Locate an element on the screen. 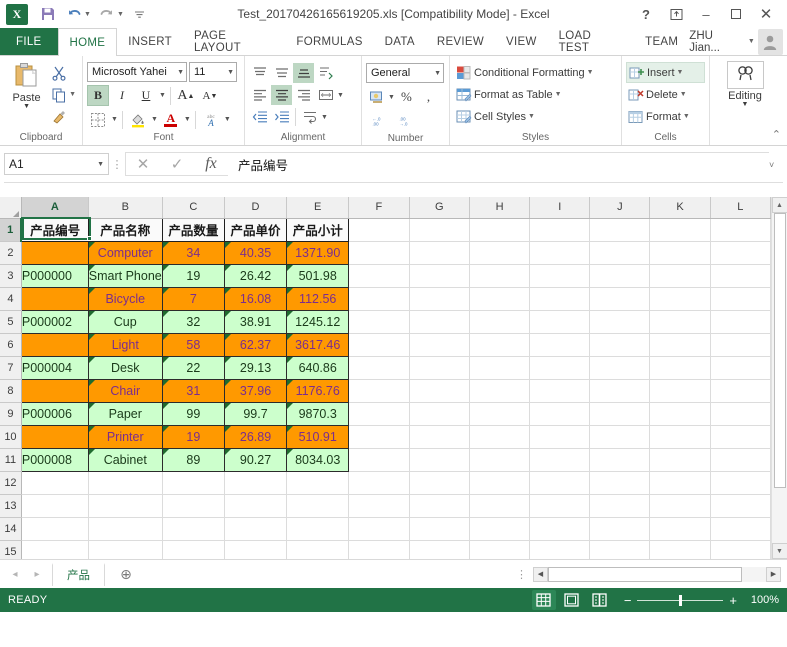  format-caret-icon: ▼ is located at coordinates (686, 116).